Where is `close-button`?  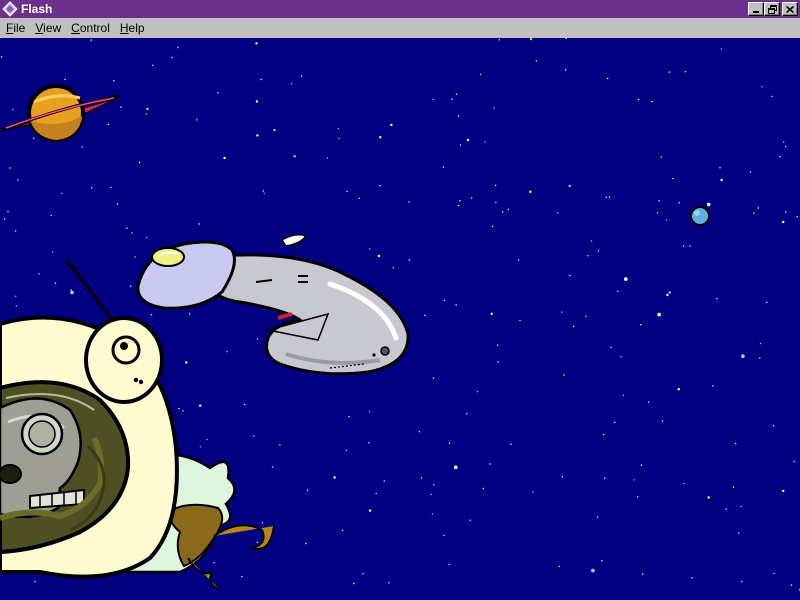
close-button is located at coordinates (790, 9).